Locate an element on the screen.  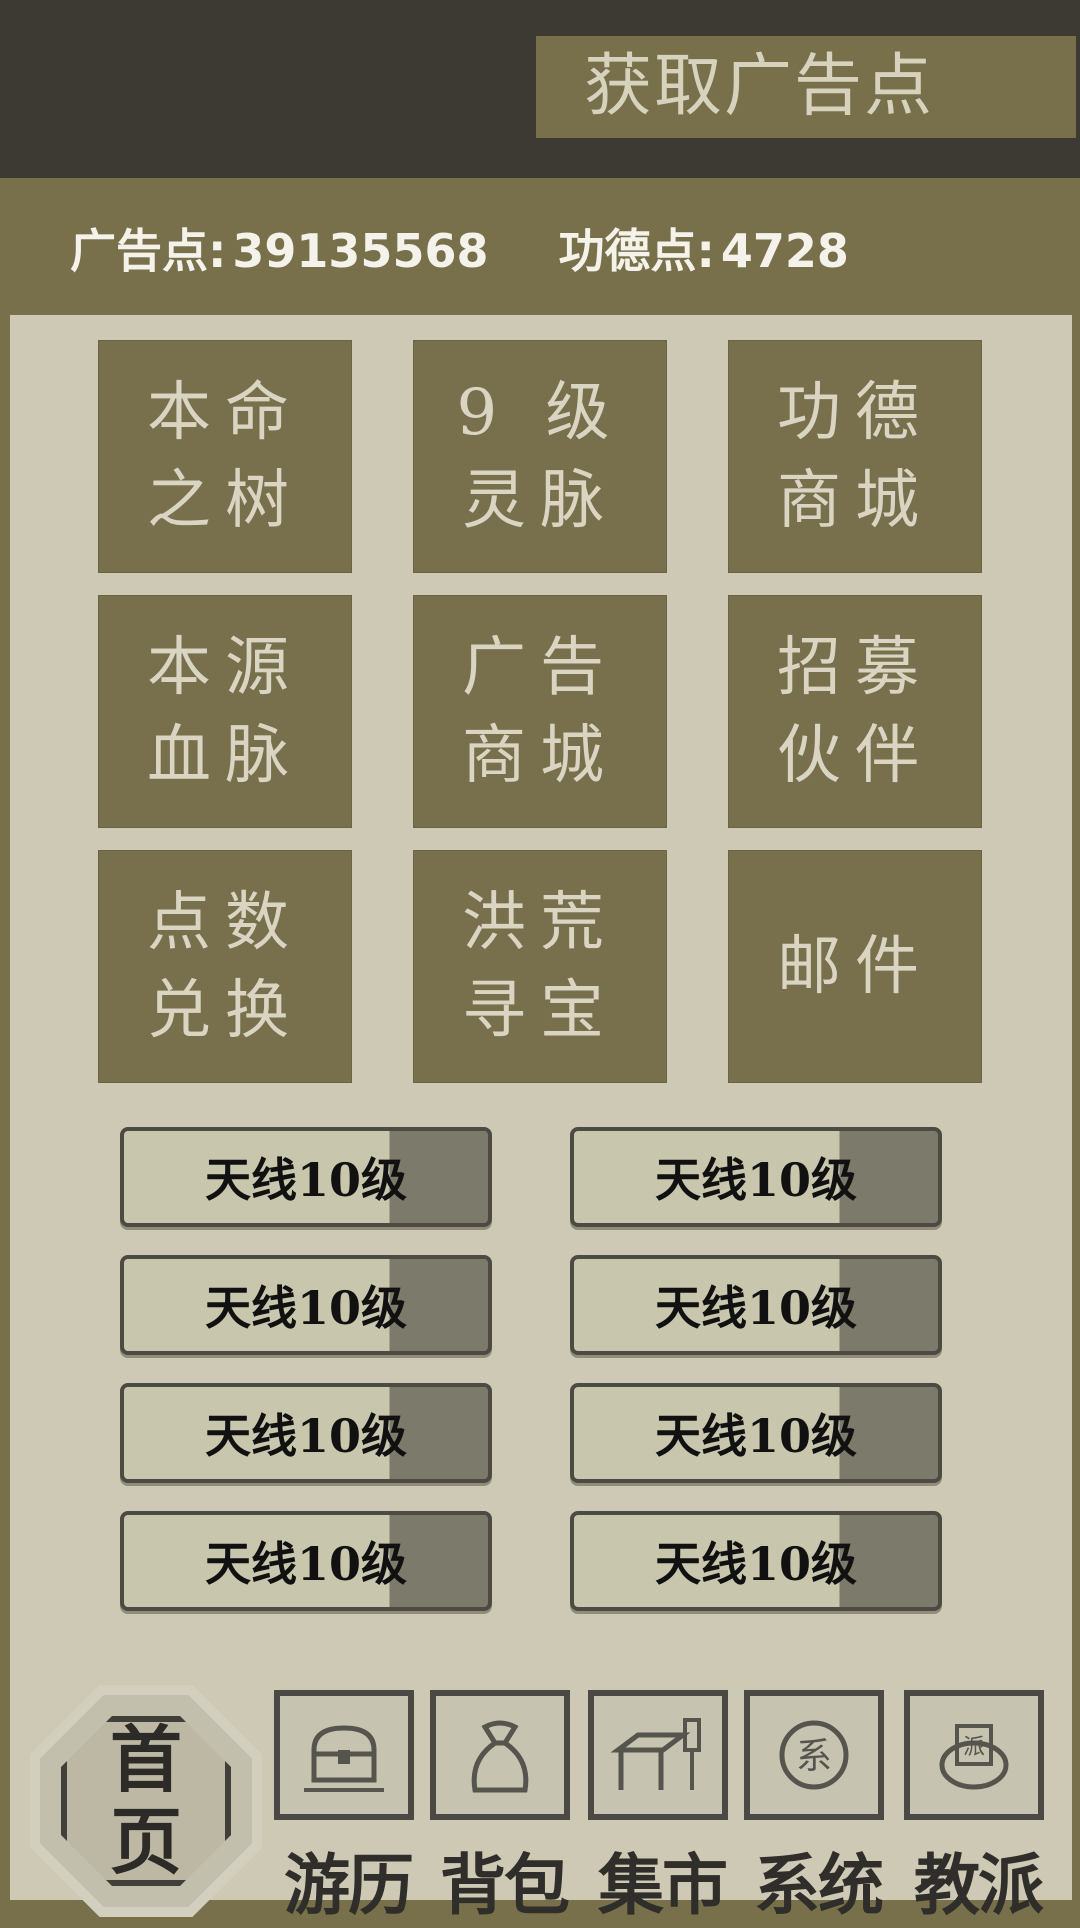
table-icon is located at coordinates (658, 1755).